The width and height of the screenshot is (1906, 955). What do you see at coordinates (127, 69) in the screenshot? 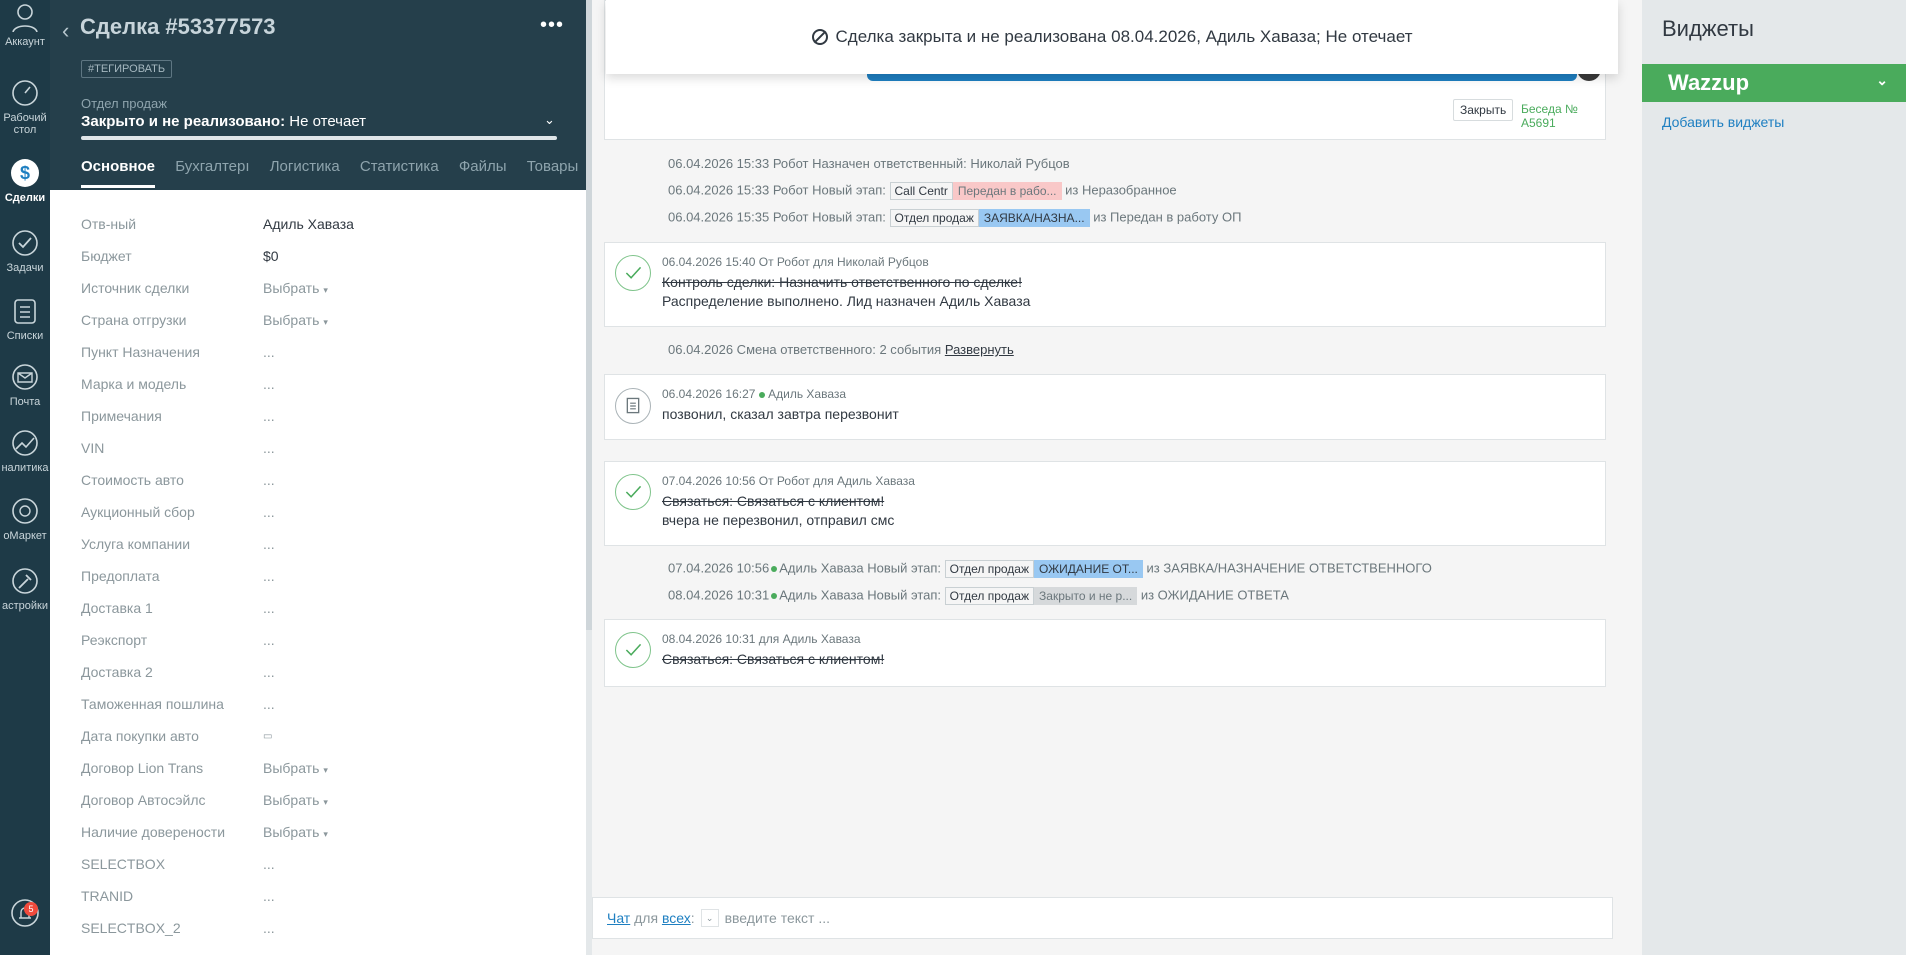
I see `tag-button: #ТЕГИРОВАТЬ` at bounding box center [127, 69].